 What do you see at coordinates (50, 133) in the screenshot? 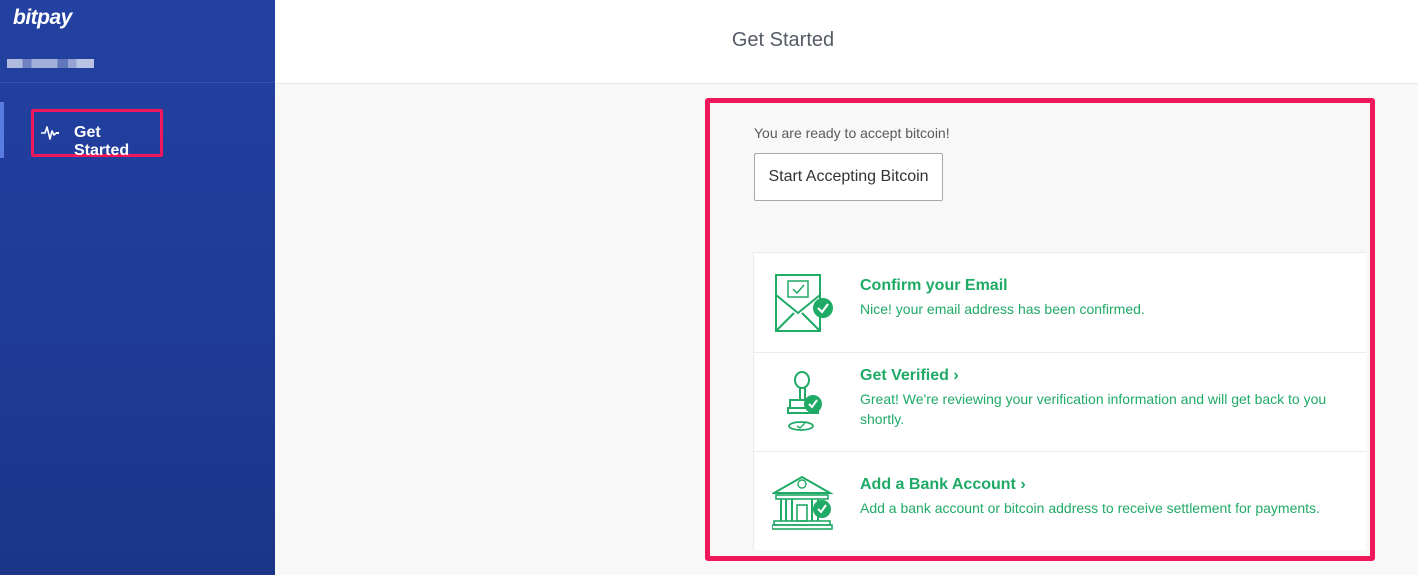
I see `activity-pulse-icon` at bounding box center [50, 133].